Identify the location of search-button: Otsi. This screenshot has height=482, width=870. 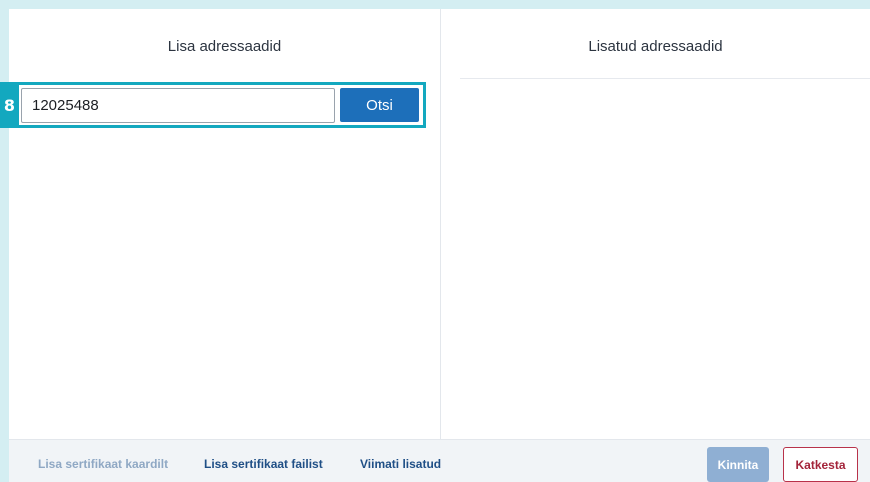
(379, 105).